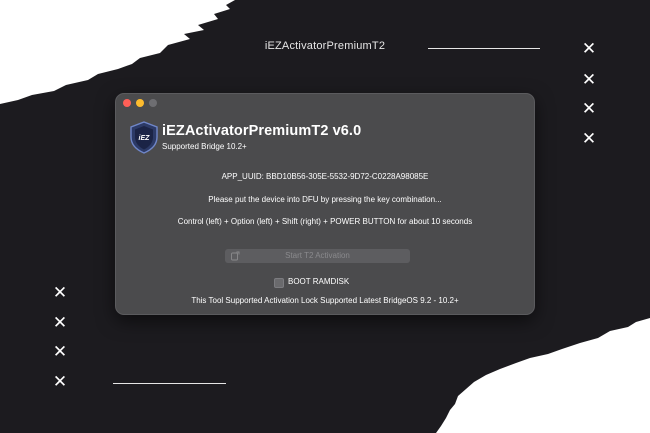 The height and width of the screenshot is (433, 650). Describe the element at coordinates (235, 256) in the screenshot. I see `activation-icon` at that location.